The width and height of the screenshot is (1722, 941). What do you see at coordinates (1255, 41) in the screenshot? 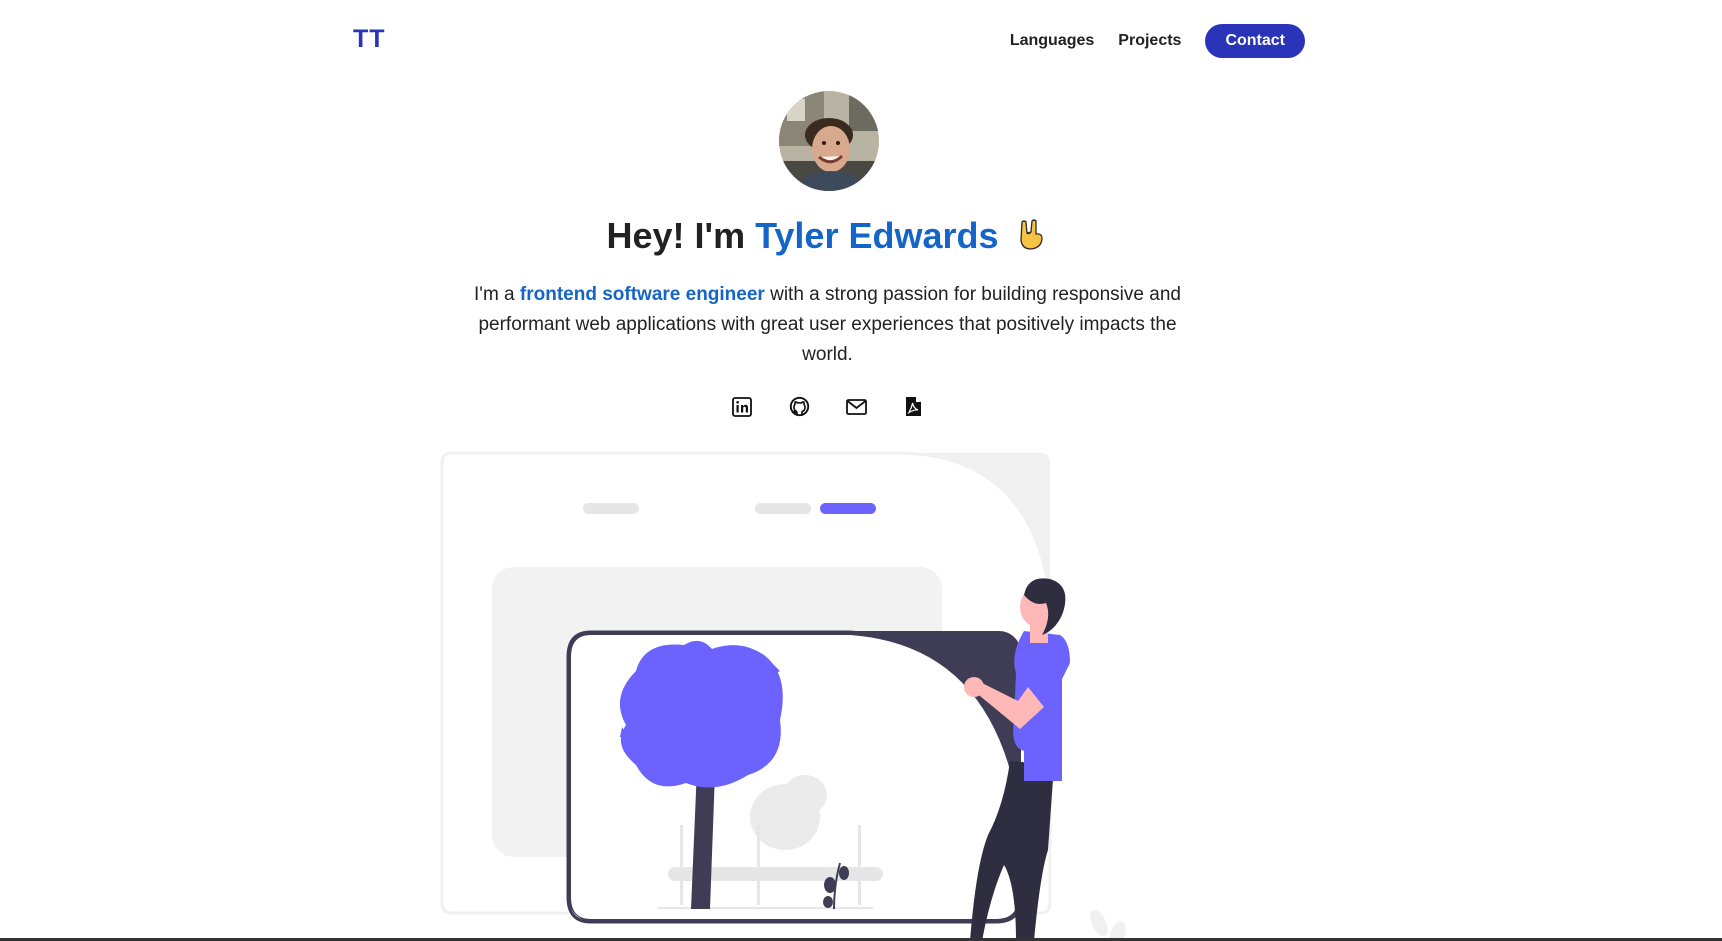
I see `contact-button: Contact` at bounding box center [1255, 41].